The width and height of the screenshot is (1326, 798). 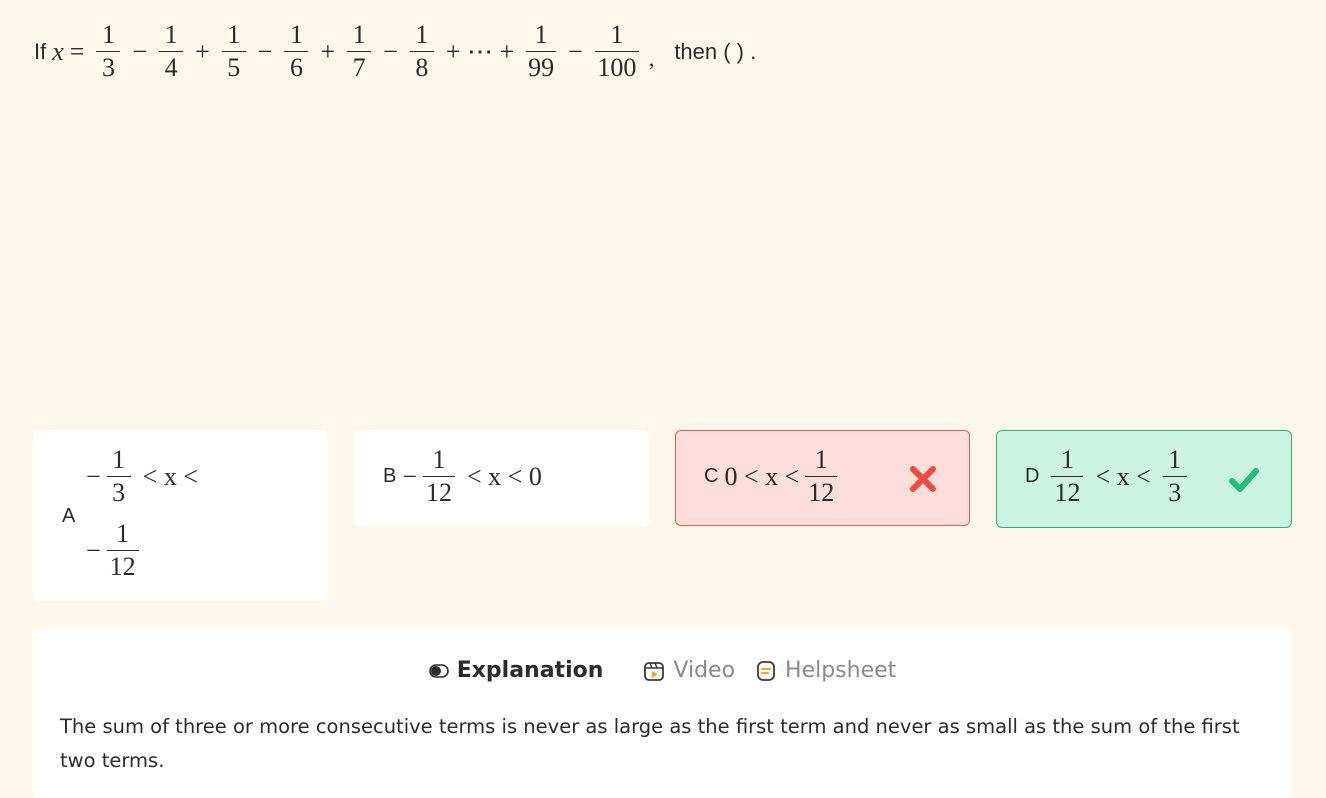 I want to click on option-d-content: D 1 12 < x < 1 3, so click(x=1109, y=476).